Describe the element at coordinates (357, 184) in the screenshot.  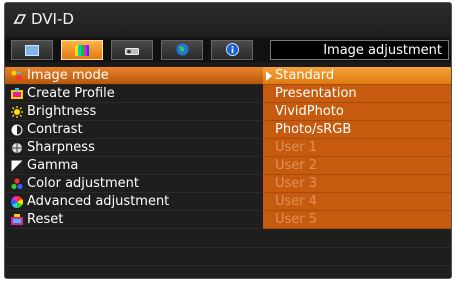
I see `option-user-3: User 3` at that location.